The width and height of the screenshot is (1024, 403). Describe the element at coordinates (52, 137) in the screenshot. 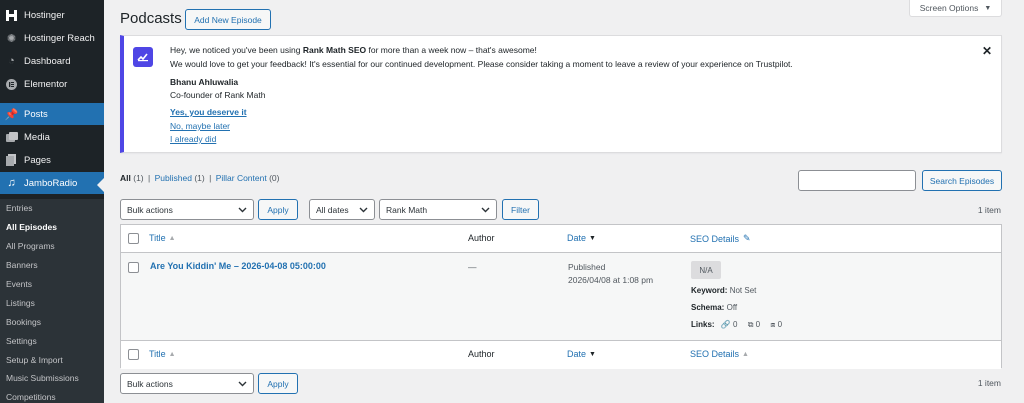

I see `sidebar-item-media: Media` at that location.